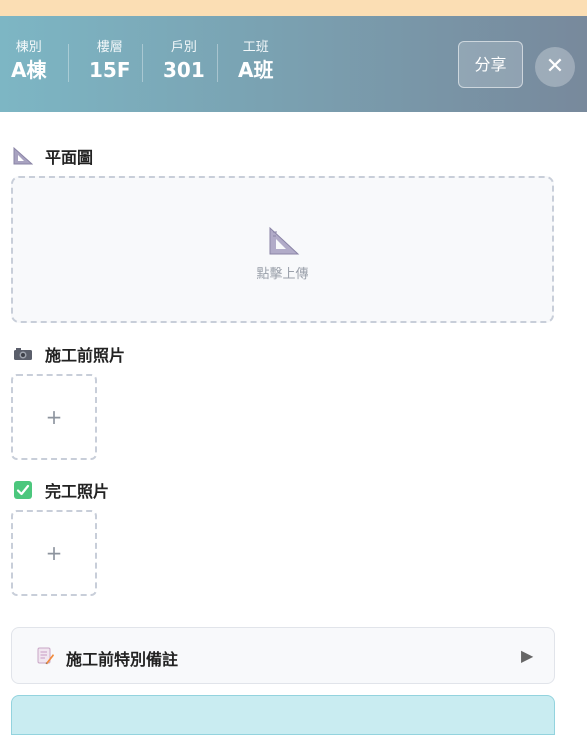 Image resolution: width=587 pixels, height=735 pixels. I want to click on pre-construction-notes-toggle: 施工前特別備註 ▶, so click(283, 655).